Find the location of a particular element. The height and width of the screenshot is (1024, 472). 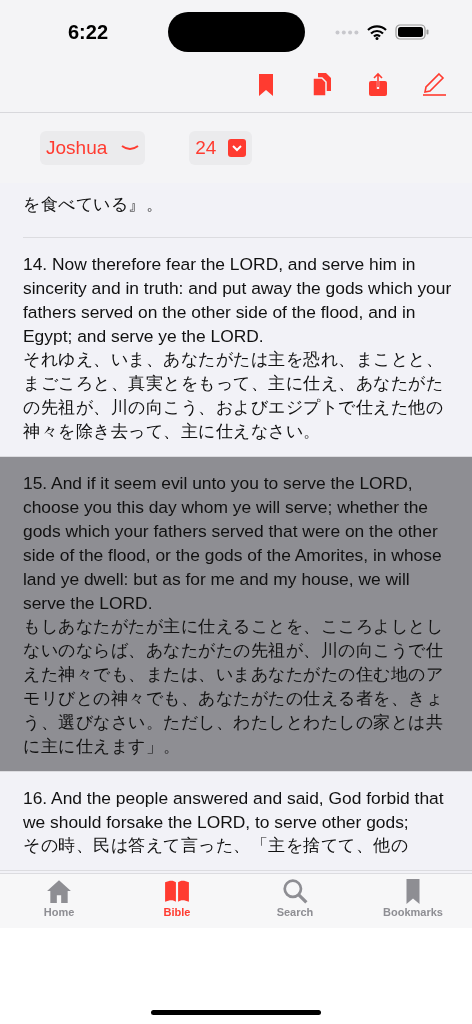

tab-item: Bookmarks is located at coordinates (413, 901).